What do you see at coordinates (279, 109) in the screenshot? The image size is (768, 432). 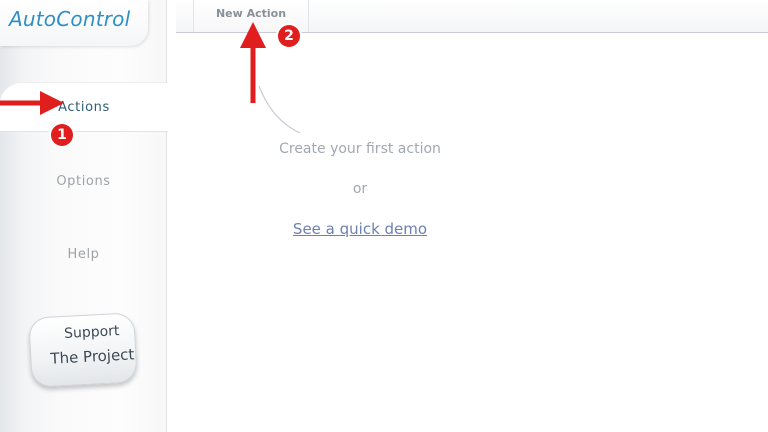 I see `hint-curve` at bounding box center [279, 109].